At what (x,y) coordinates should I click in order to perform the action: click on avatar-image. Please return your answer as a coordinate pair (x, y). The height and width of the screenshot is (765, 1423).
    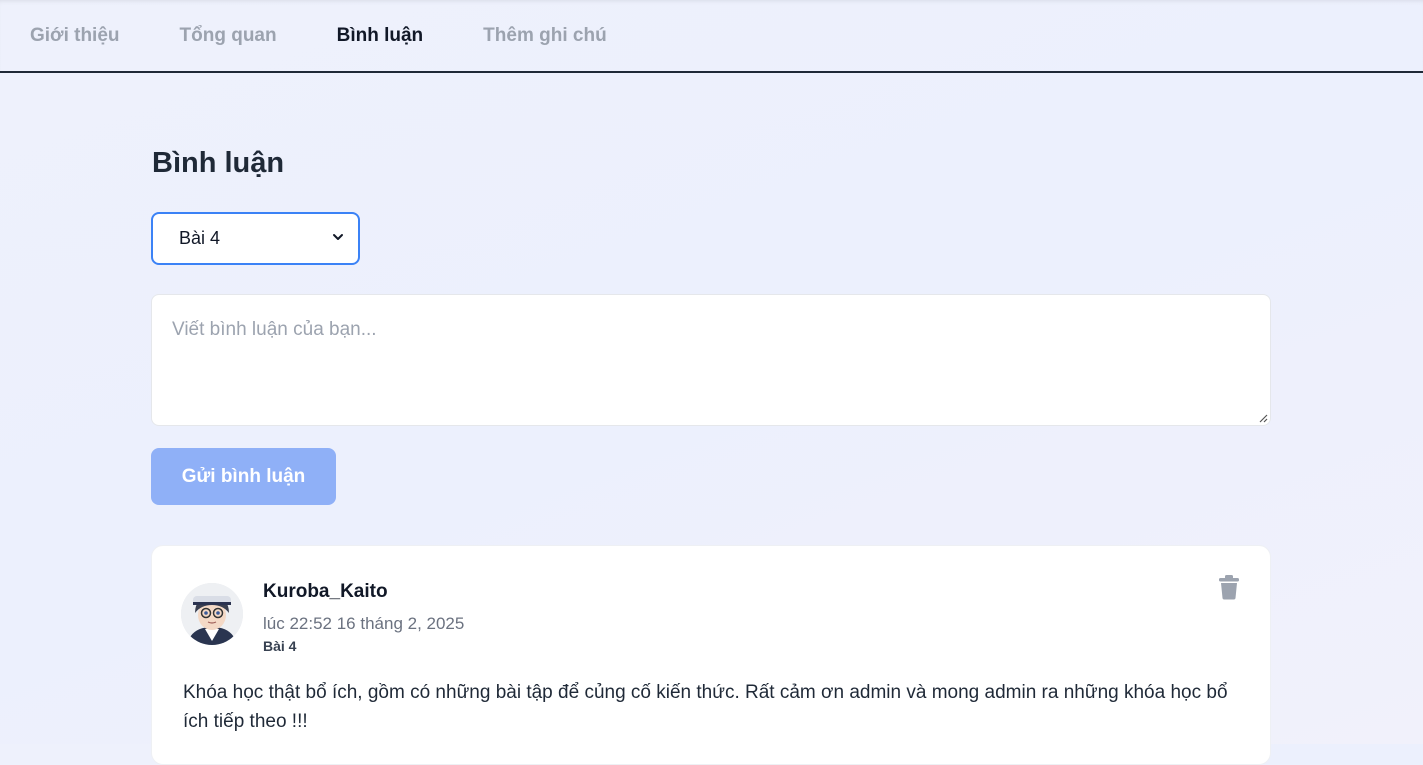
    Looking at the image, I should click on (212, 614).